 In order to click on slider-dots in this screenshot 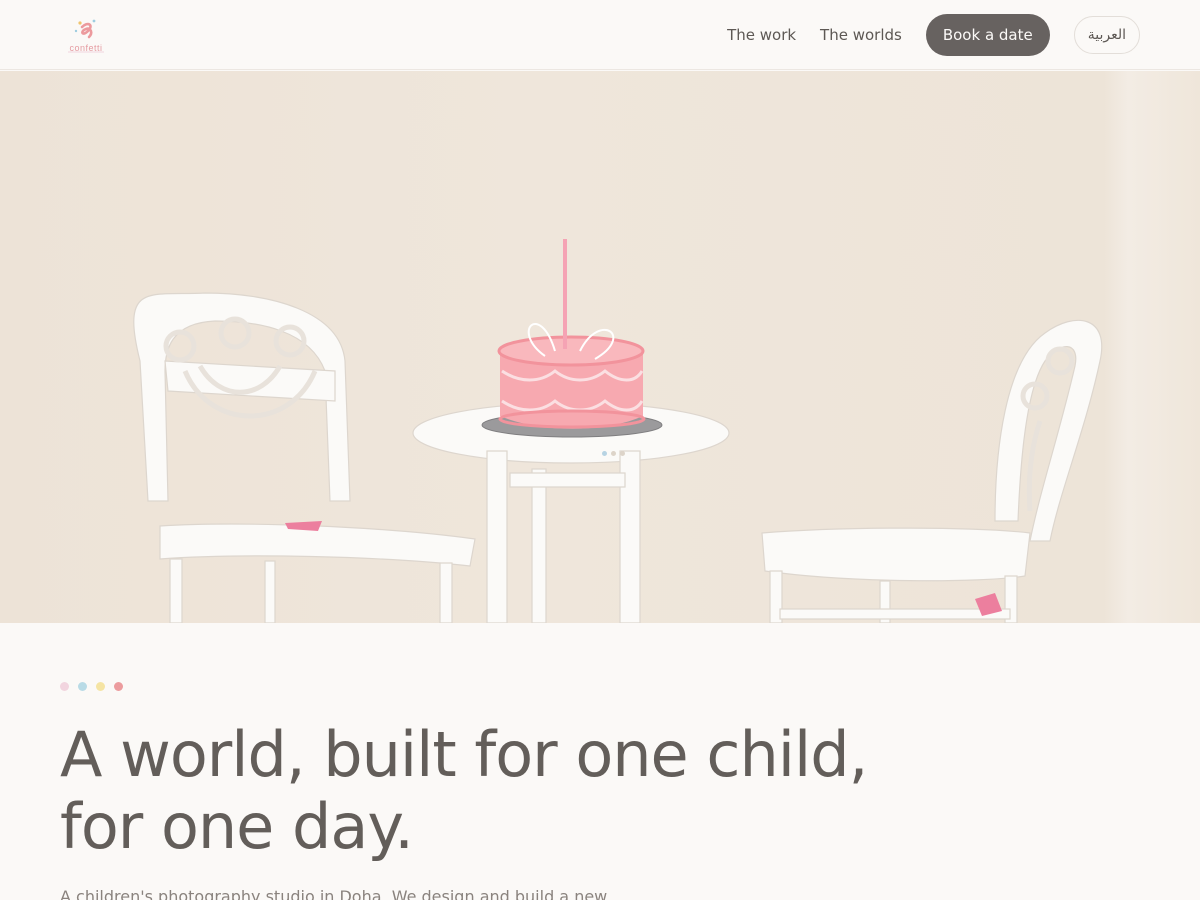, I will do `click(615, 453)`.